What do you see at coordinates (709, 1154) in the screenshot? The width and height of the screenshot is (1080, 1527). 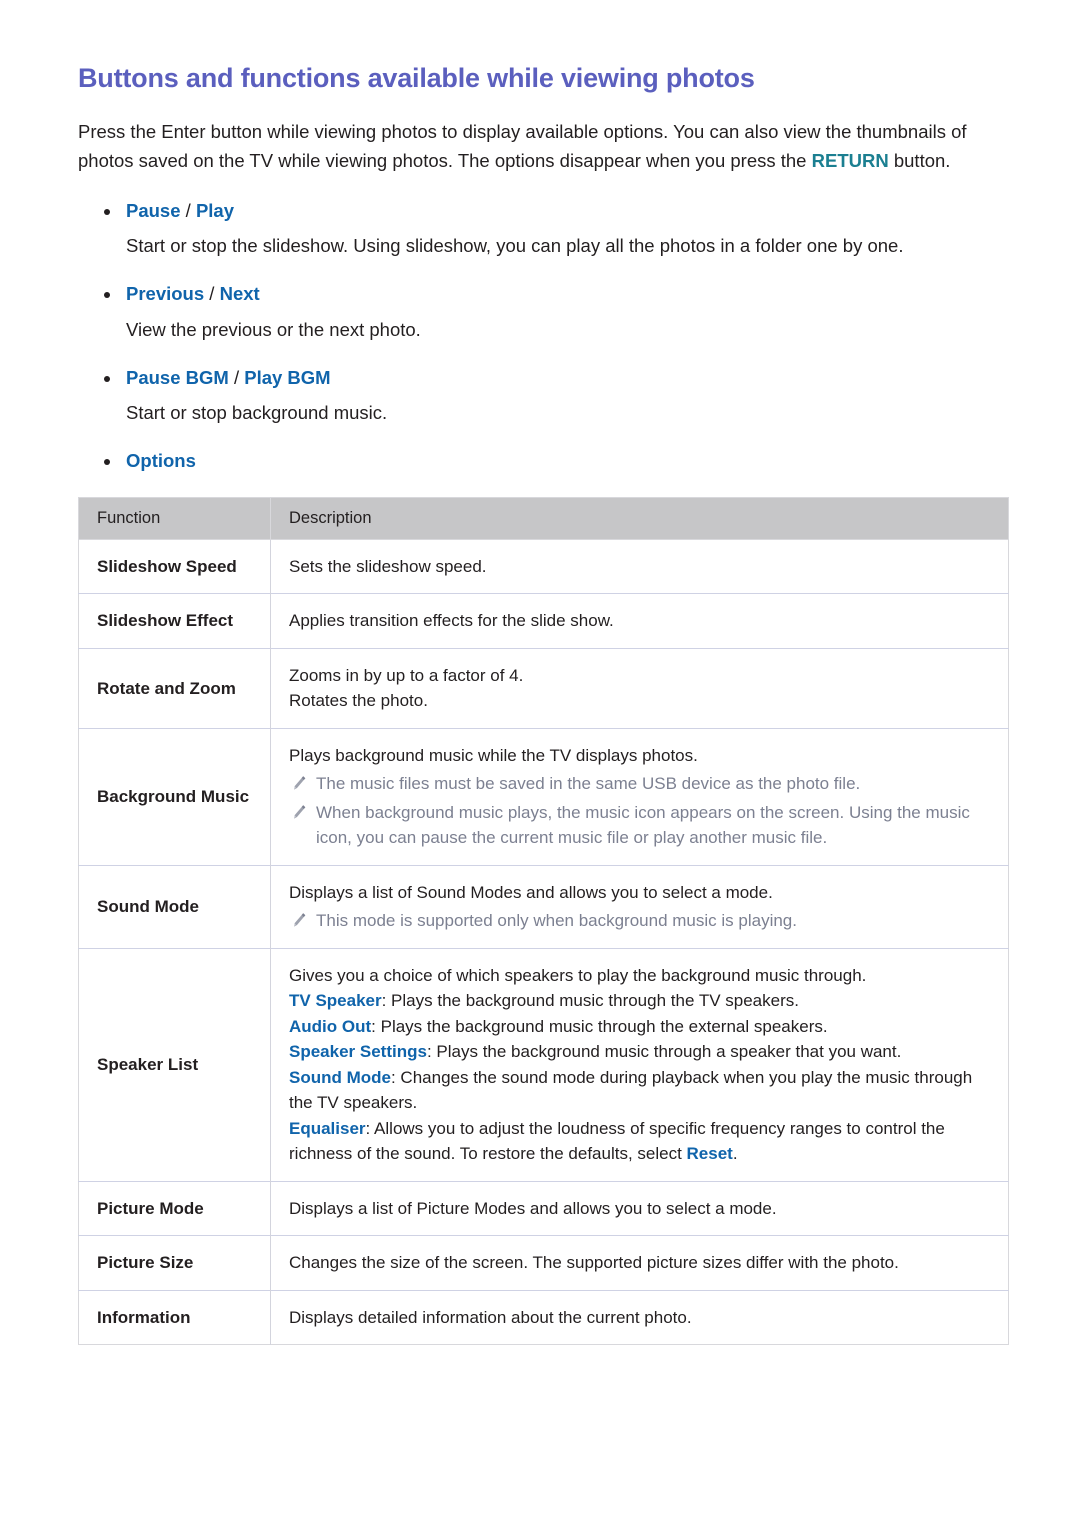 I see `reset-keyword: Reset` at bounding box center [709, 1154].